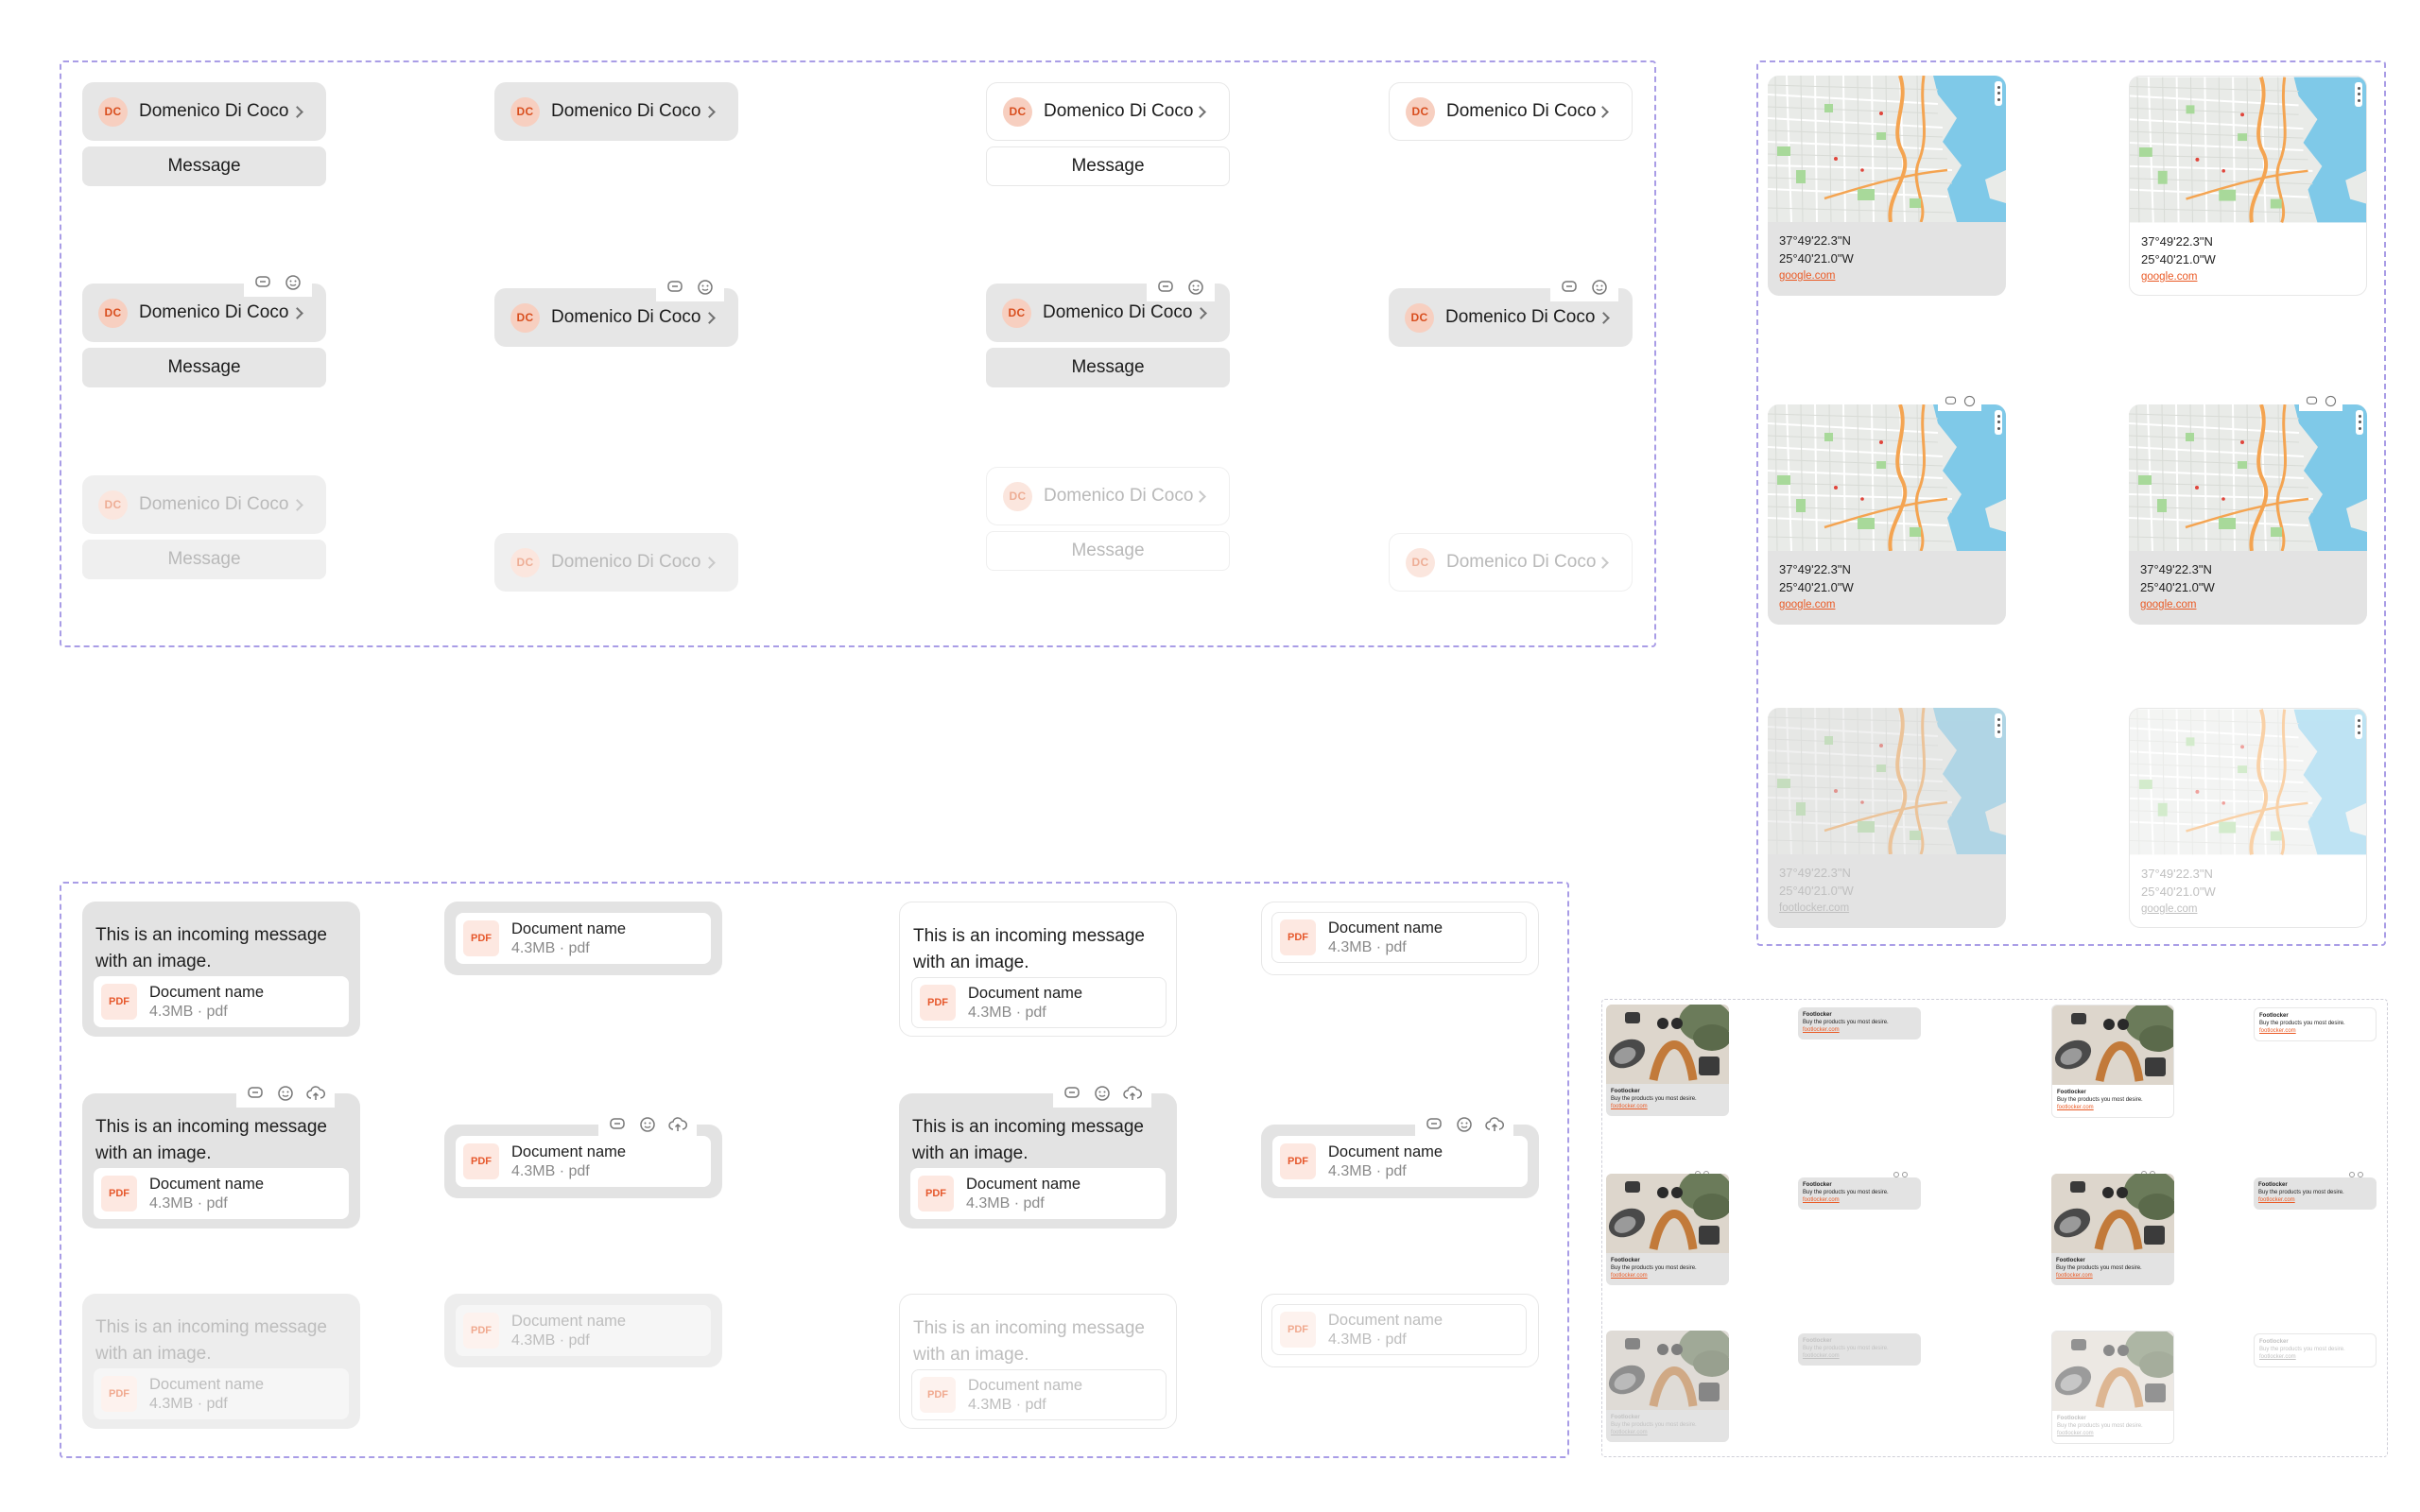 The width and height of the screenshot is (2420, 1512). Describe the element at coordinates (113, 505) in the screenshot. I see `avatar: DC` at that location.